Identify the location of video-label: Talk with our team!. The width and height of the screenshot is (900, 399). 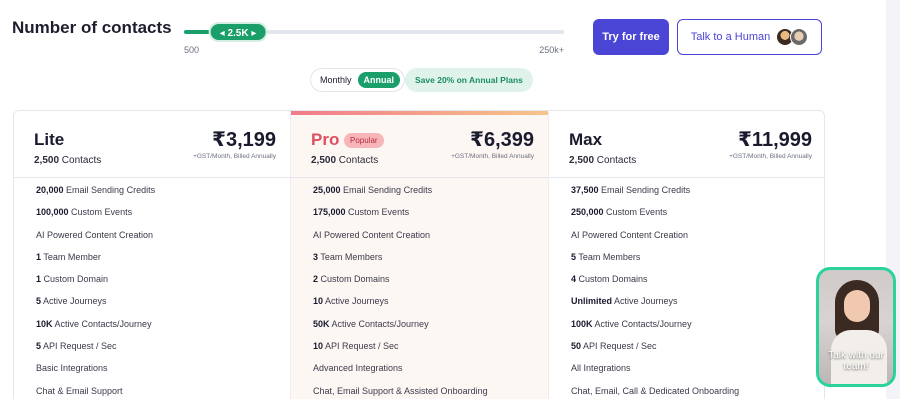
(856, 361).